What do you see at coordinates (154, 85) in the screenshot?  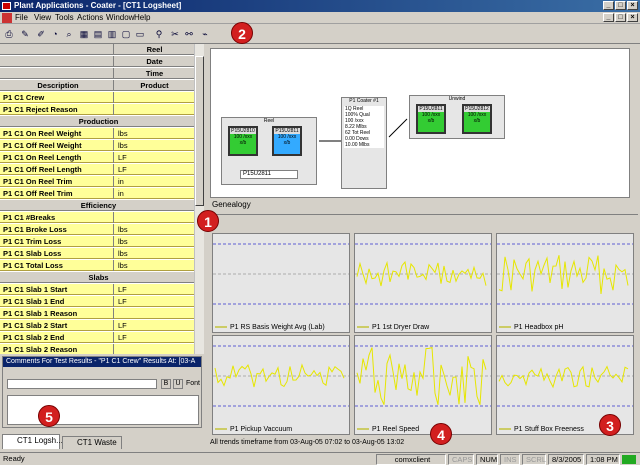 I see `product-header: Product` at bounding box center [154, 85].